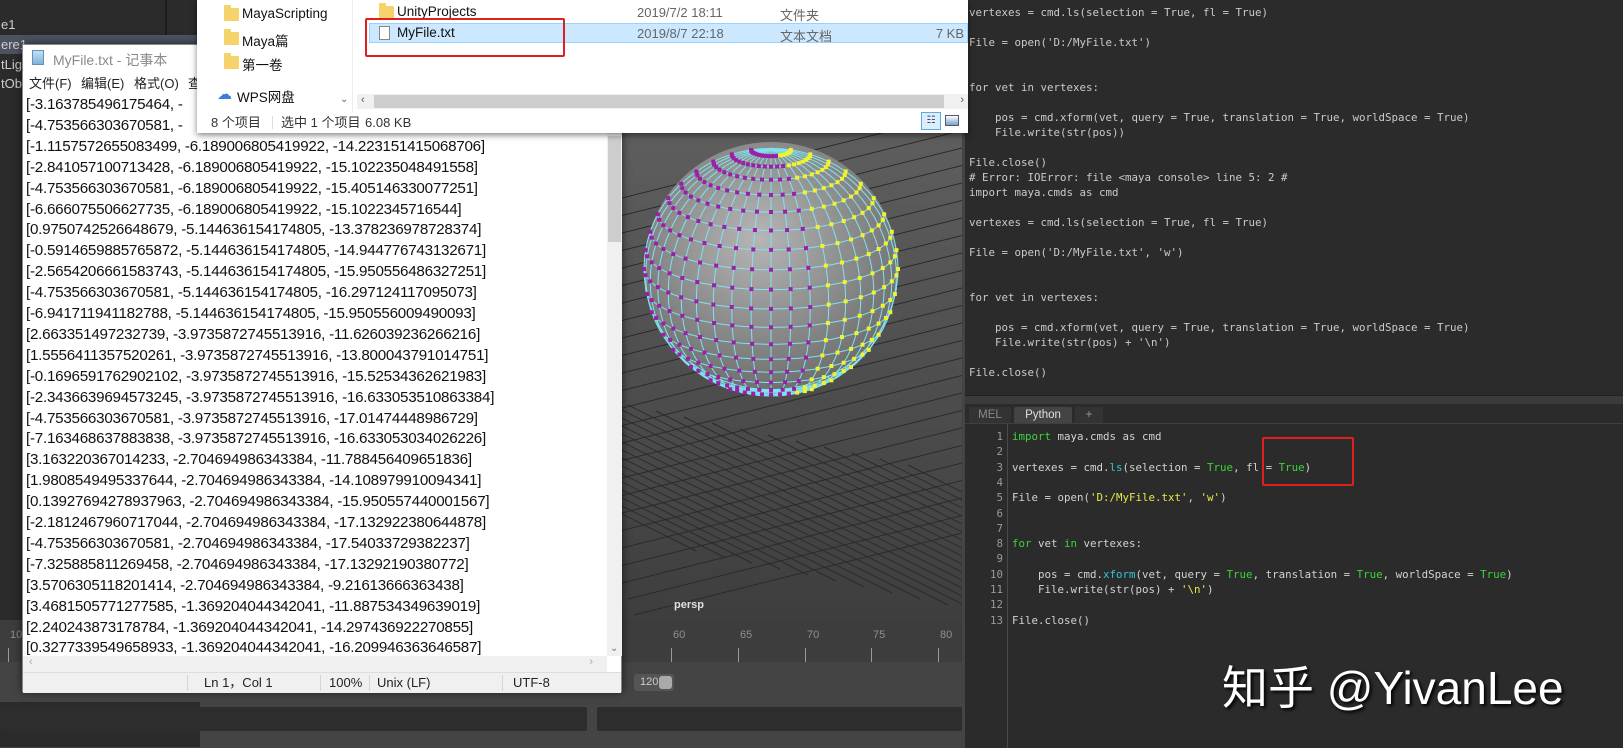 The height and width of the screenshot is (748, 1623). Describe the element at coordinates (614, 648) in the screenshot. I see `scroll-down-icon: ⌄` at that location.